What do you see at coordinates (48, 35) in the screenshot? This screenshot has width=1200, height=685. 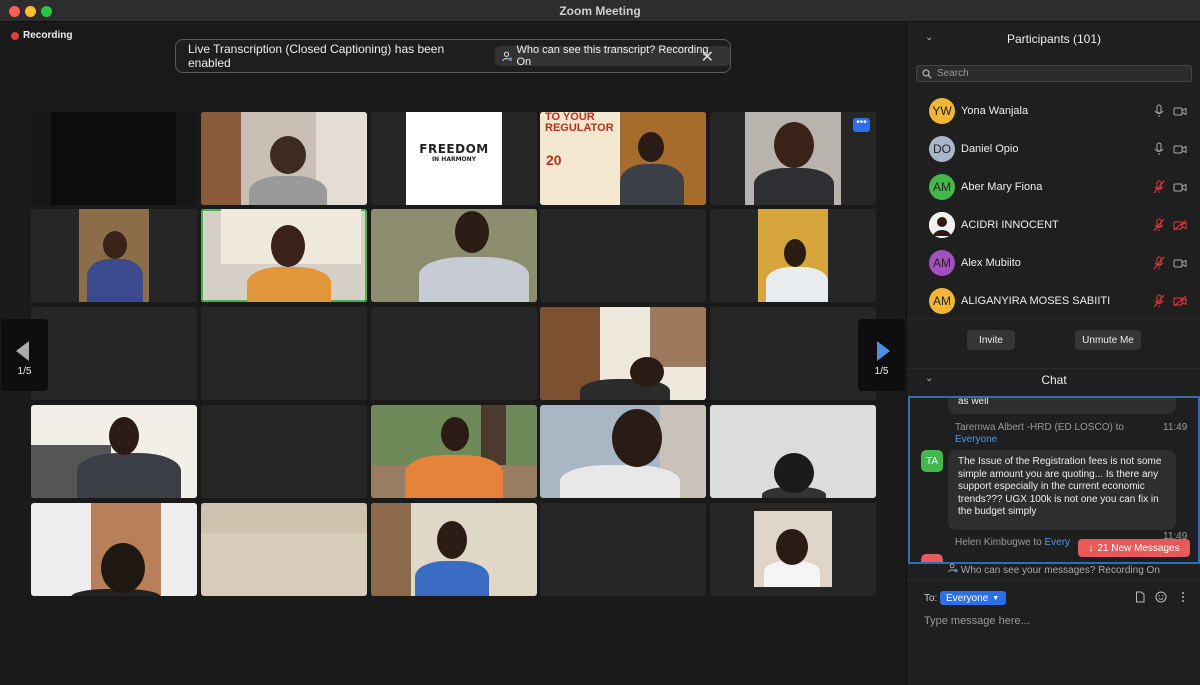 I see `recording-label: Recording` at bounding box center [48, 35].